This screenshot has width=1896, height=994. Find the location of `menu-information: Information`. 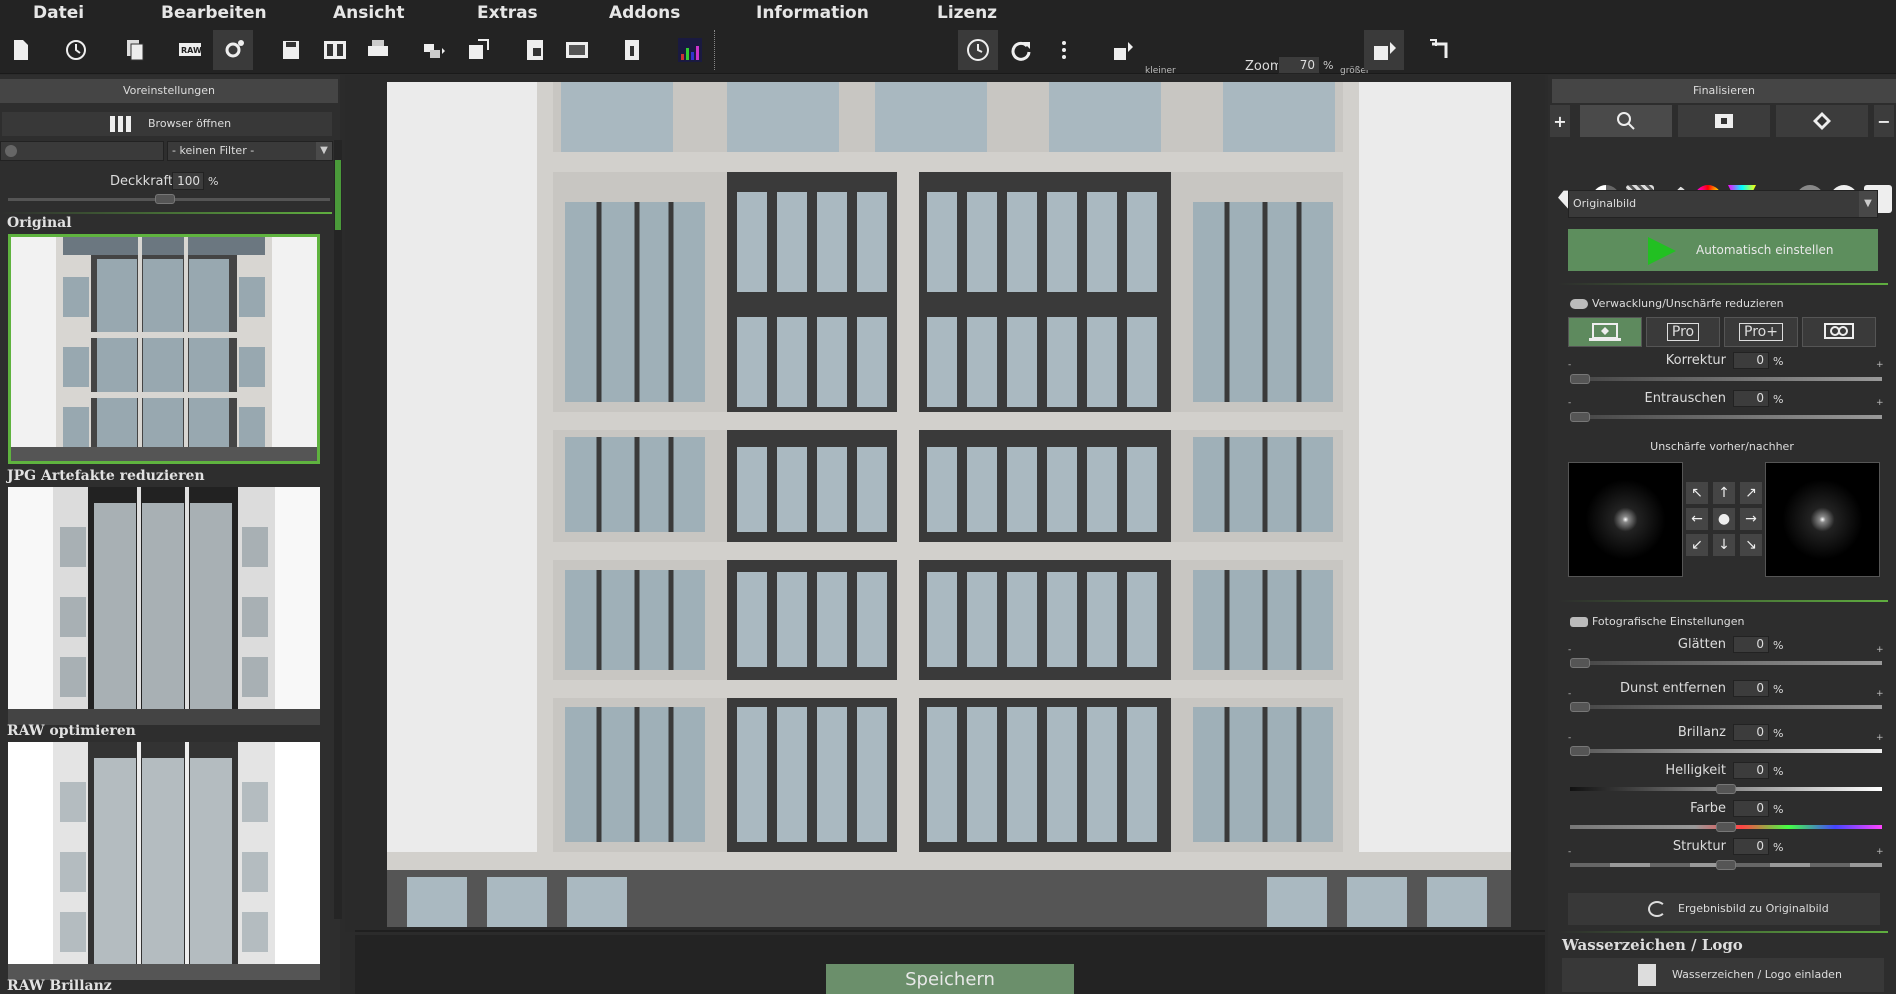

menu-information: Information is located at coordinates (812, 13).